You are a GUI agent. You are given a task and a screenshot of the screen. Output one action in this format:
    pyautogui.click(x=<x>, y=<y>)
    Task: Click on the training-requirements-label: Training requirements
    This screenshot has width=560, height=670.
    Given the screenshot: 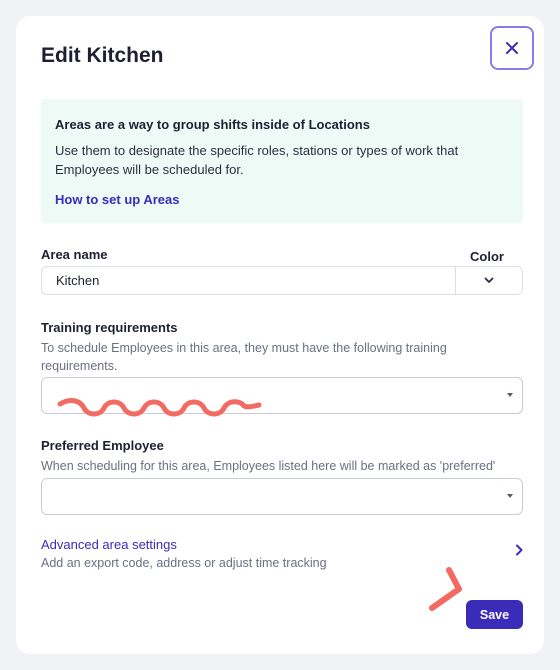 What is the action you would take?
    pyautogui.click(x=109, y=327)
    